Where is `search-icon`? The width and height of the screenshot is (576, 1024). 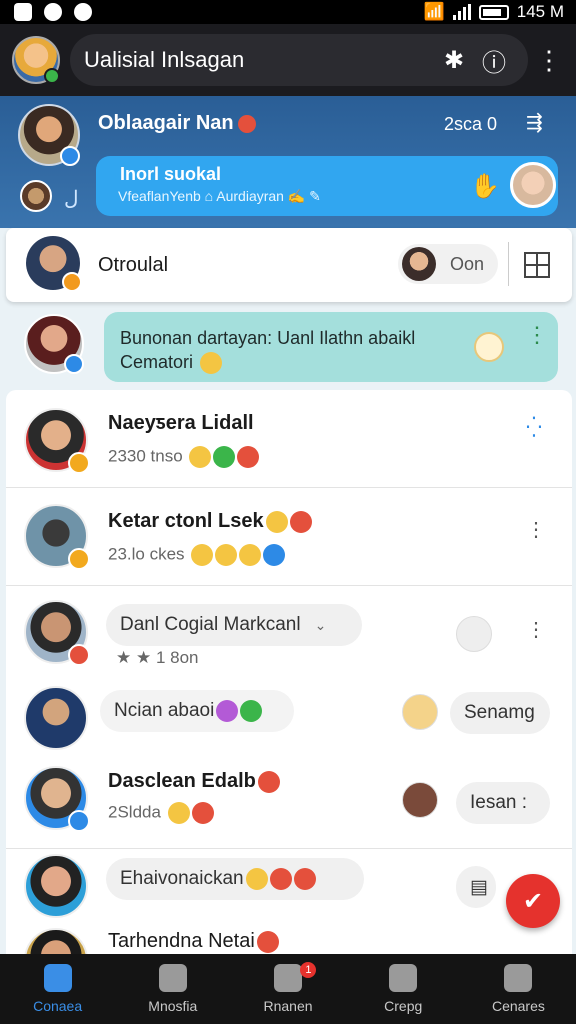 search-icon is located at coordinates (403, 978).